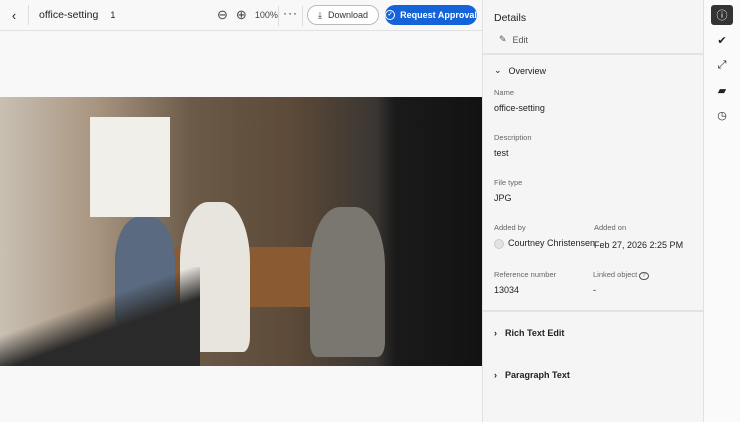  What do you see at coordinates (14, 15) in the screenshot?
I see `back-button: ‹` at bounding box center [14, 15].